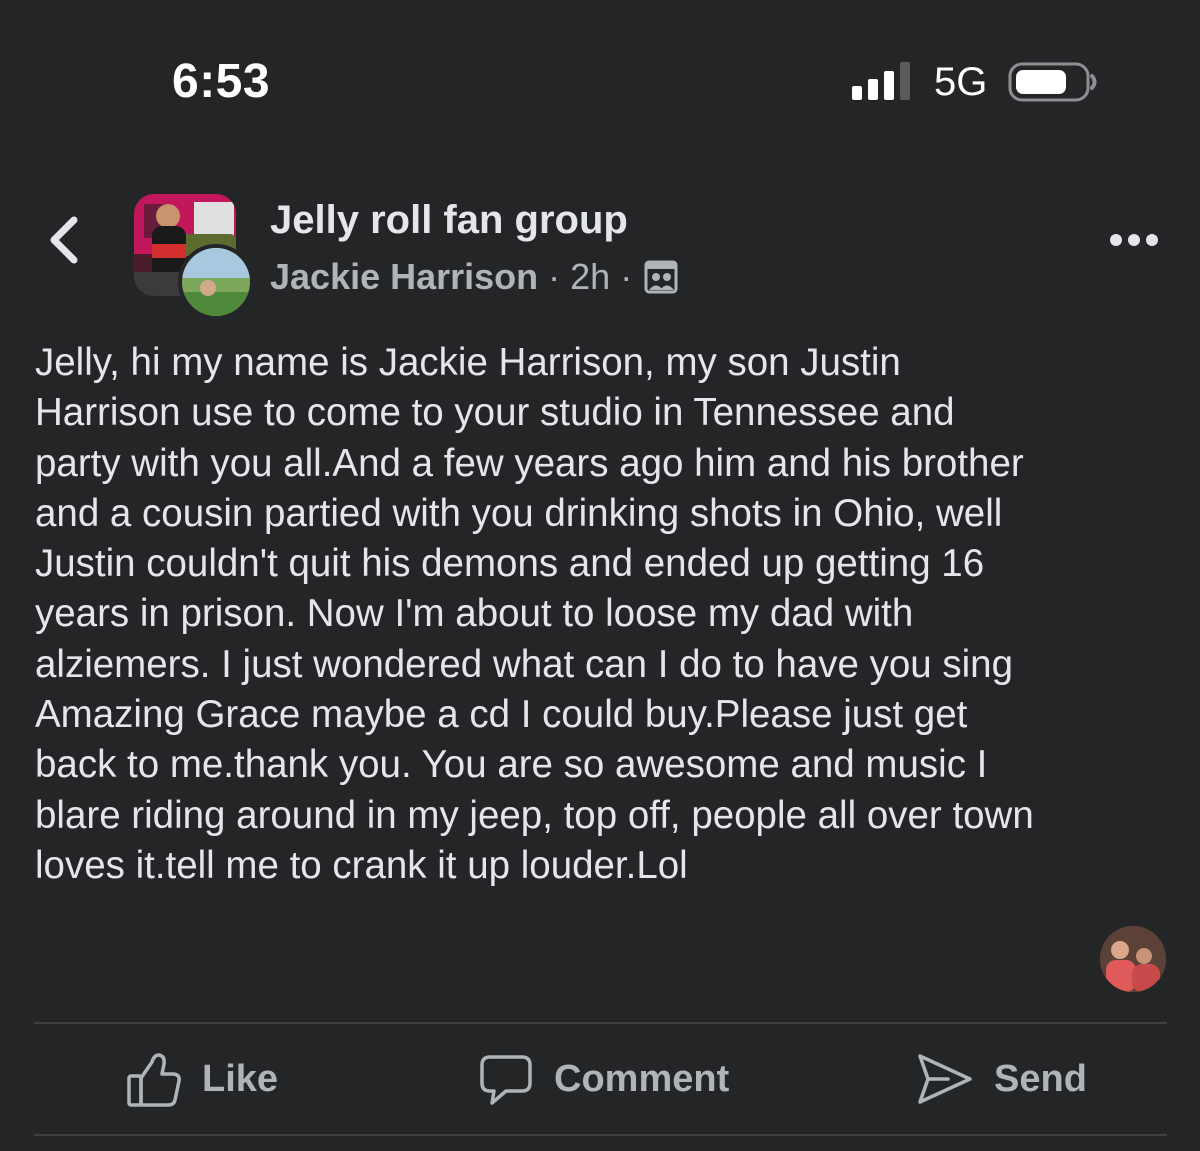  I want to click on actions-divider-bottom, so click(600, 1135).